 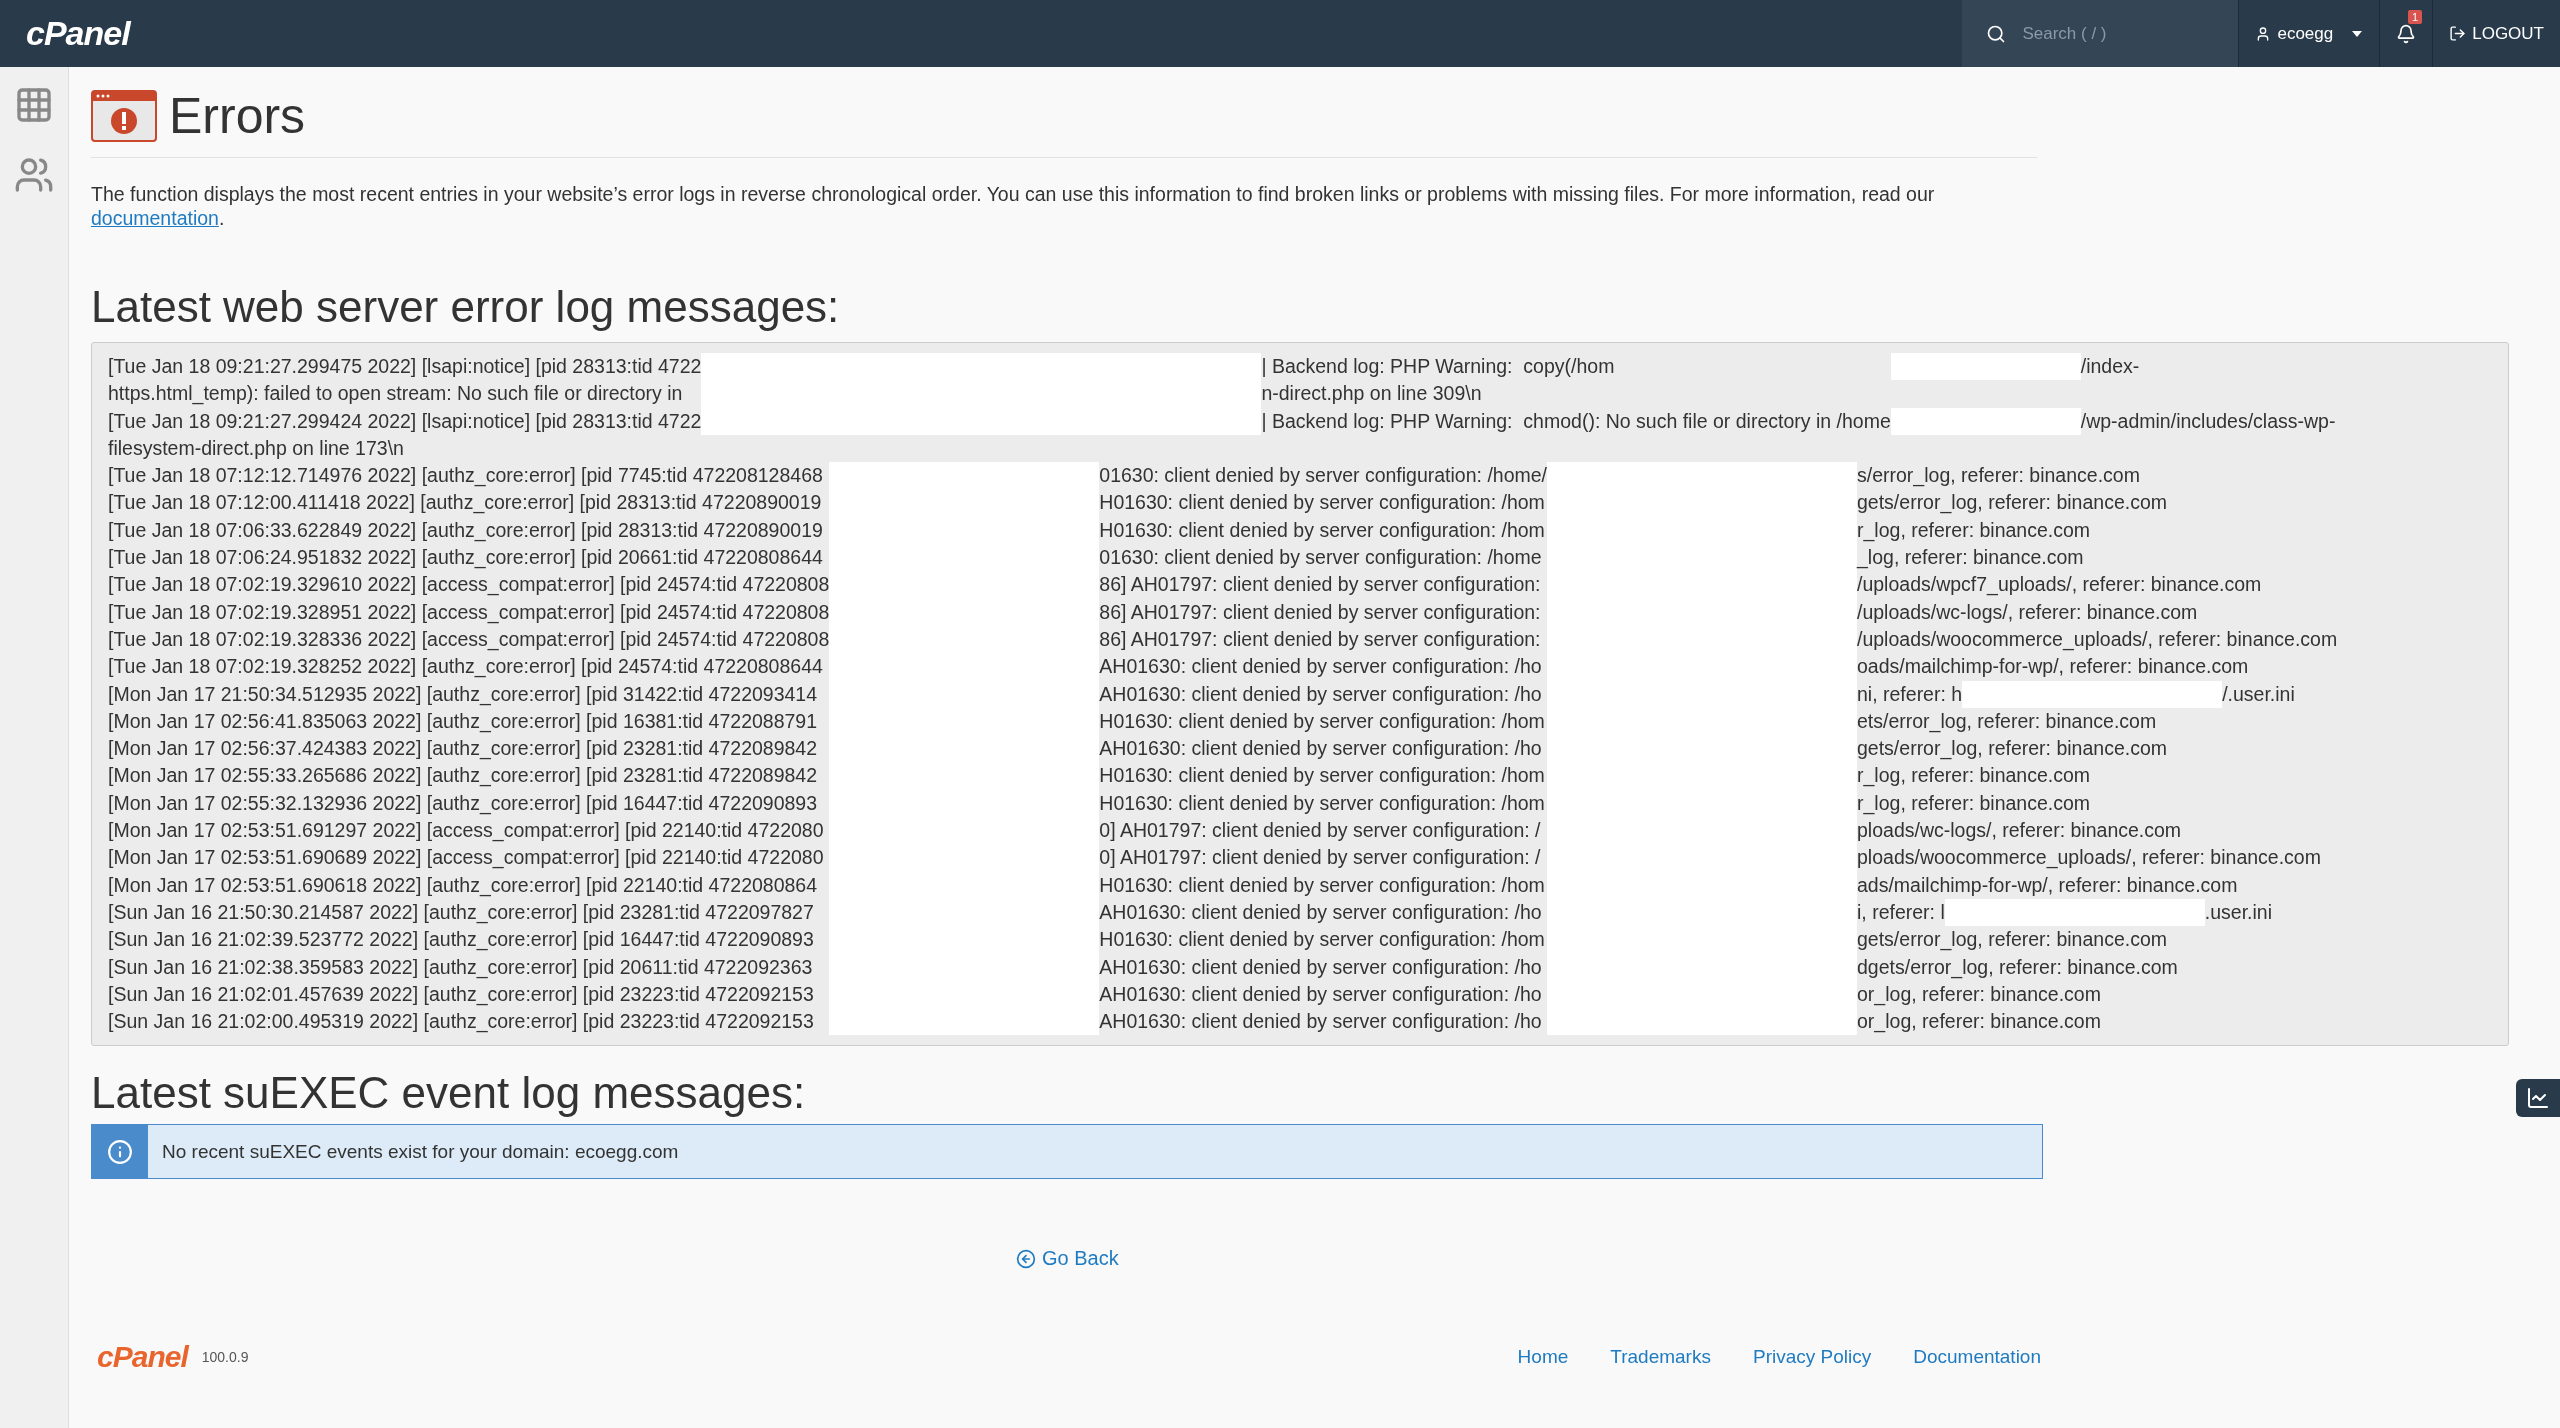 What do you see at coordinates (2007, 721) in the screenshot?
I see `log-text: ets/error_log, referer: binance.com` at bounding box center [2007, 721].